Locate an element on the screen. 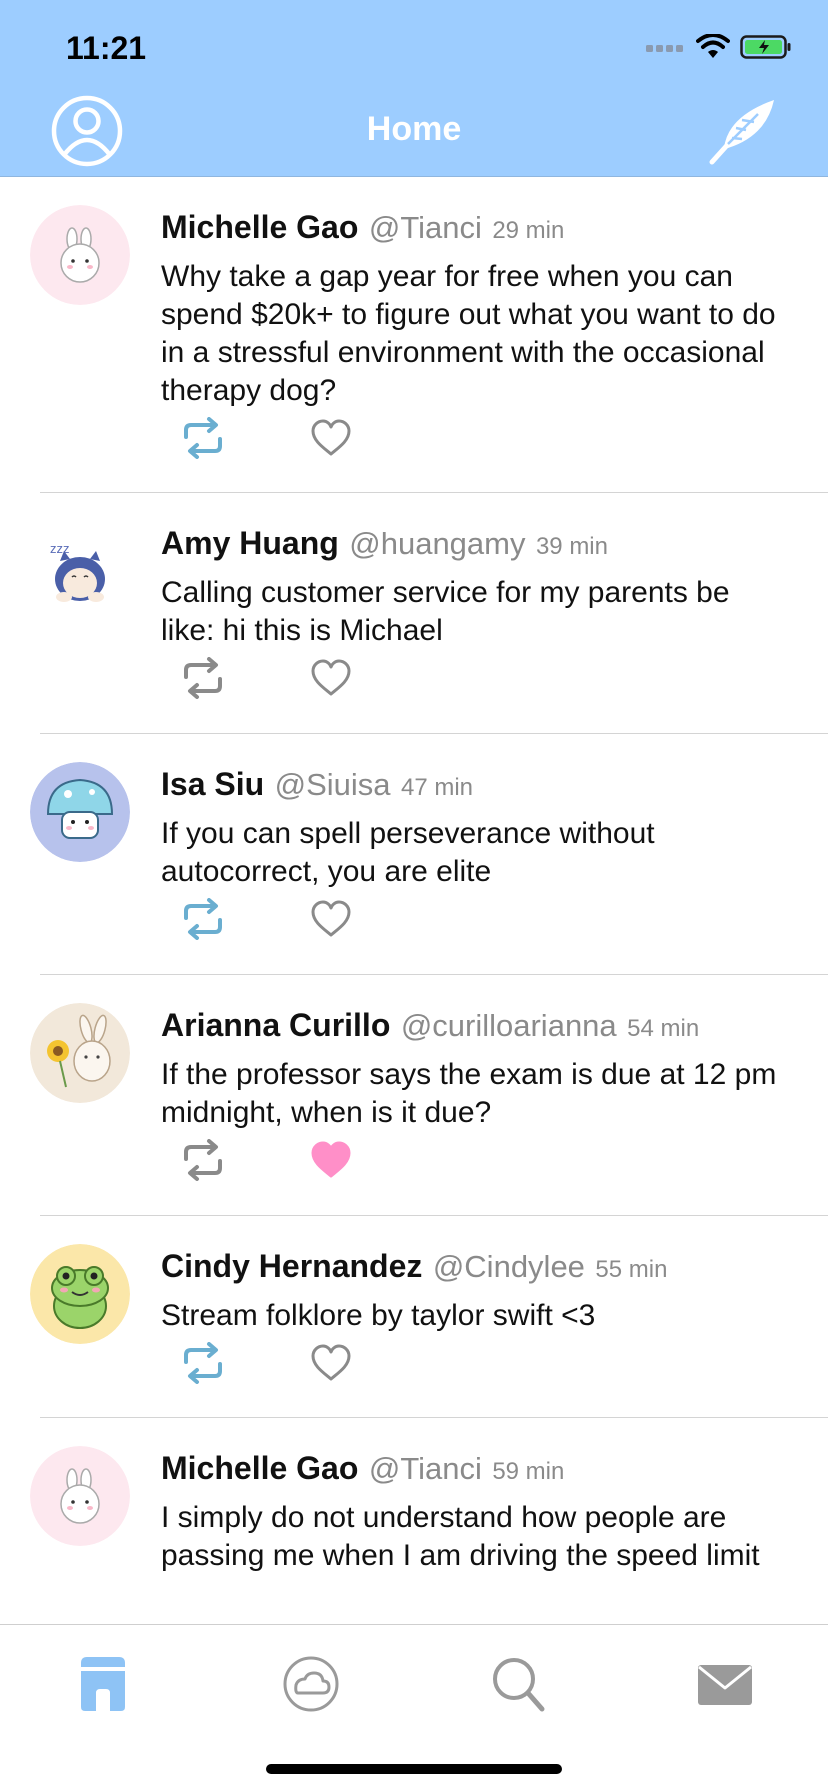 The height and width of the screenshot is (1792, 828). author-name: Cindy Hernandez is located at coordinates (291, 1266).